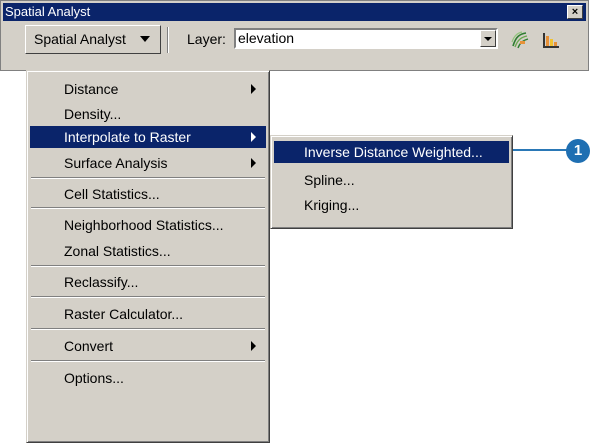  Describe the element at coordinates (266, 38) in the screenshot. I see `layer-select-value: elevation` at that location.